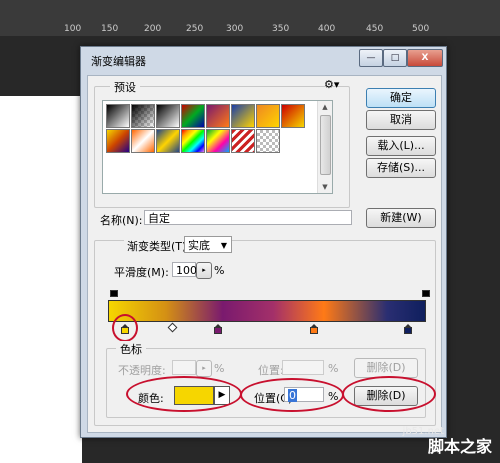 The width and height of the screenshot is (500, 463). Describe the element at coordinates (271, 370) in the screenshot. I see `opacity-position-label: 位置:` at that location.